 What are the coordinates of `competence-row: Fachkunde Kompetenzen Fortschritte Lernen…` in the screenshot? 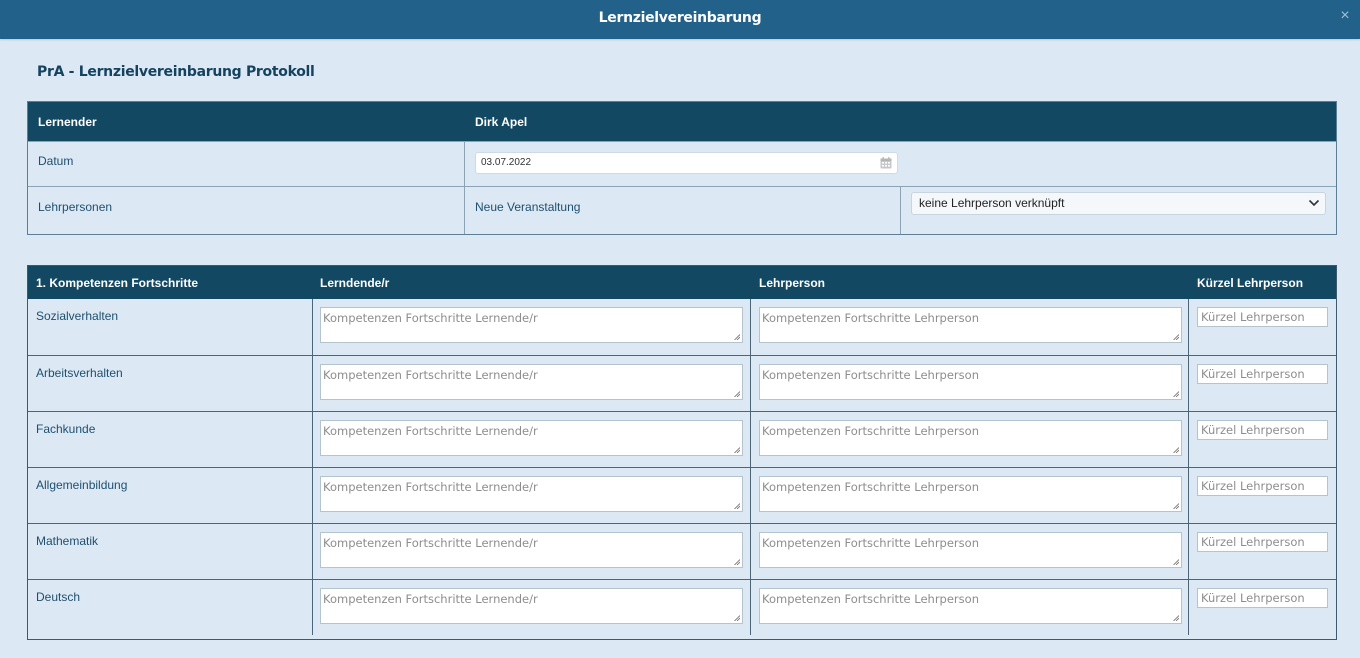 It's located at (682, 439).